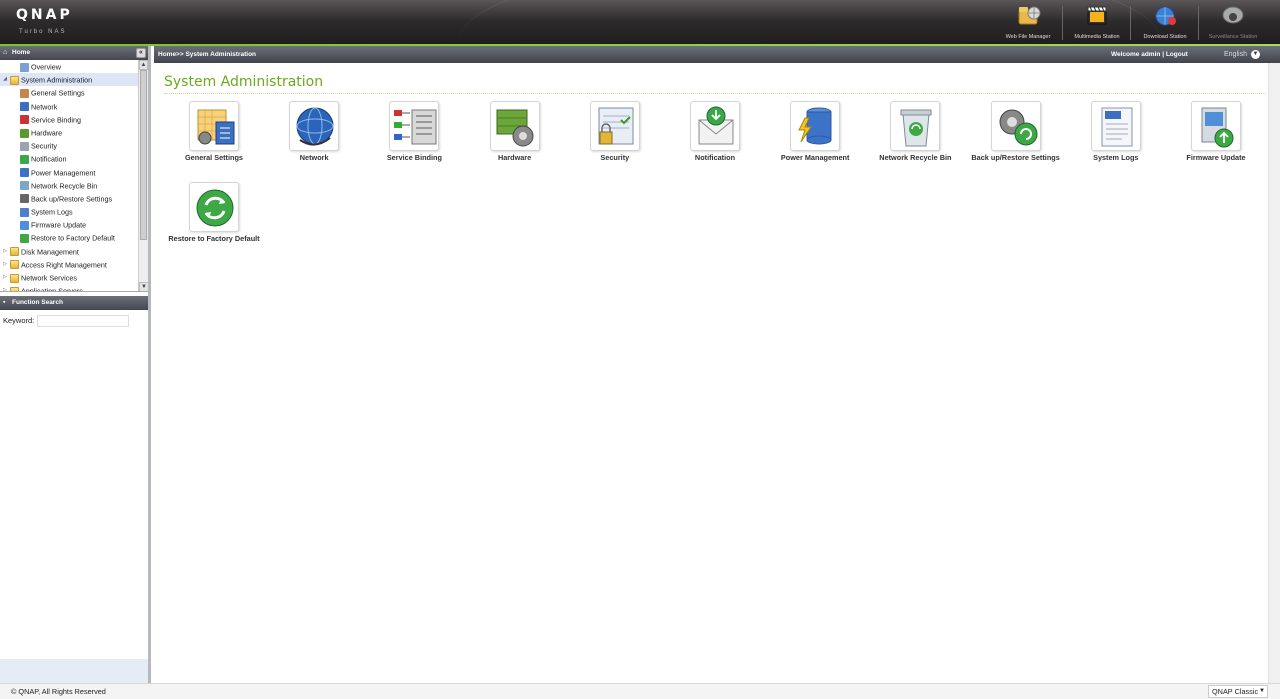 The width and height of the screenshot is (1280, 699). What do you see at coordinates (414, 157) in the screenshot?
I see `tile-label: Service Binding` at bounding box center [414, 157].